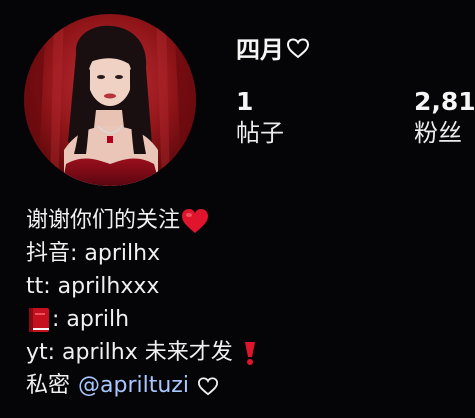 This screenshot has width=475, height=418. What do you see at coordinates (129, 352) in the screenshot?
I see `bio-text: yt: aprilhx 未来才发` at bounding box center [129, 352].